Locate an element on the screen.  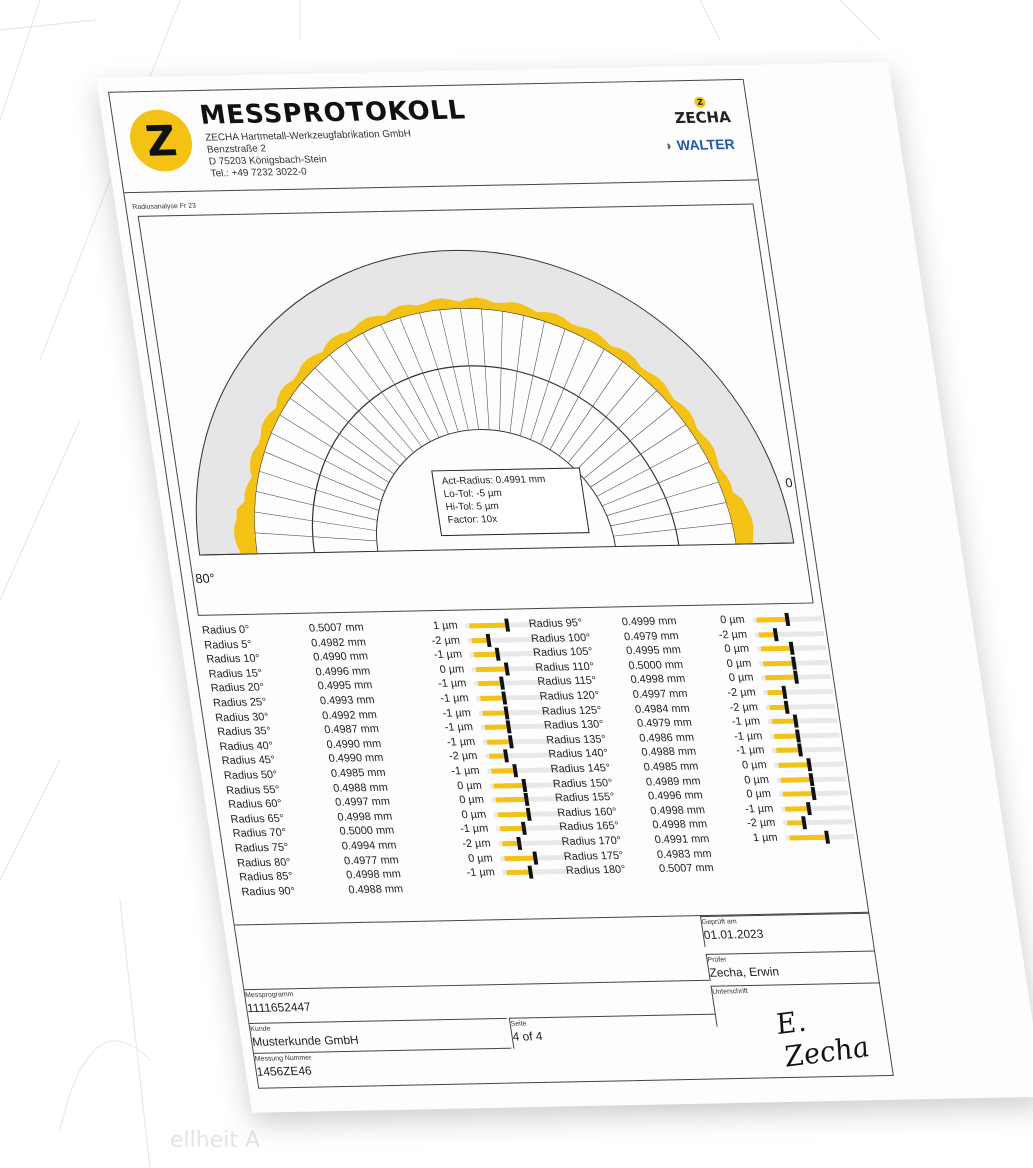
inspector-value: Zecha, Erwin is located at coordinates (744, 972).